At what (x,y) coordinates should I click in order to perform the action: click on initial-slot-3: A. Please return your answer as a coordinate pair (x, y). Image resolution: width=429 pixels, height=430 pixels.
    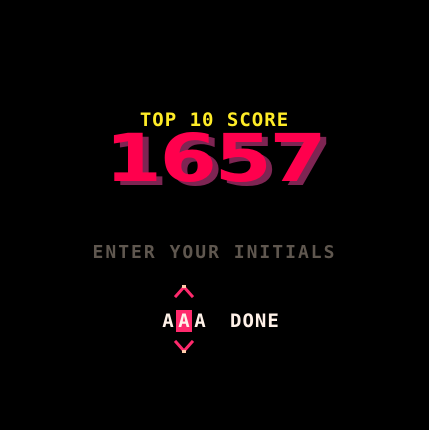
    Looking at the image, I should click on (200, 321).